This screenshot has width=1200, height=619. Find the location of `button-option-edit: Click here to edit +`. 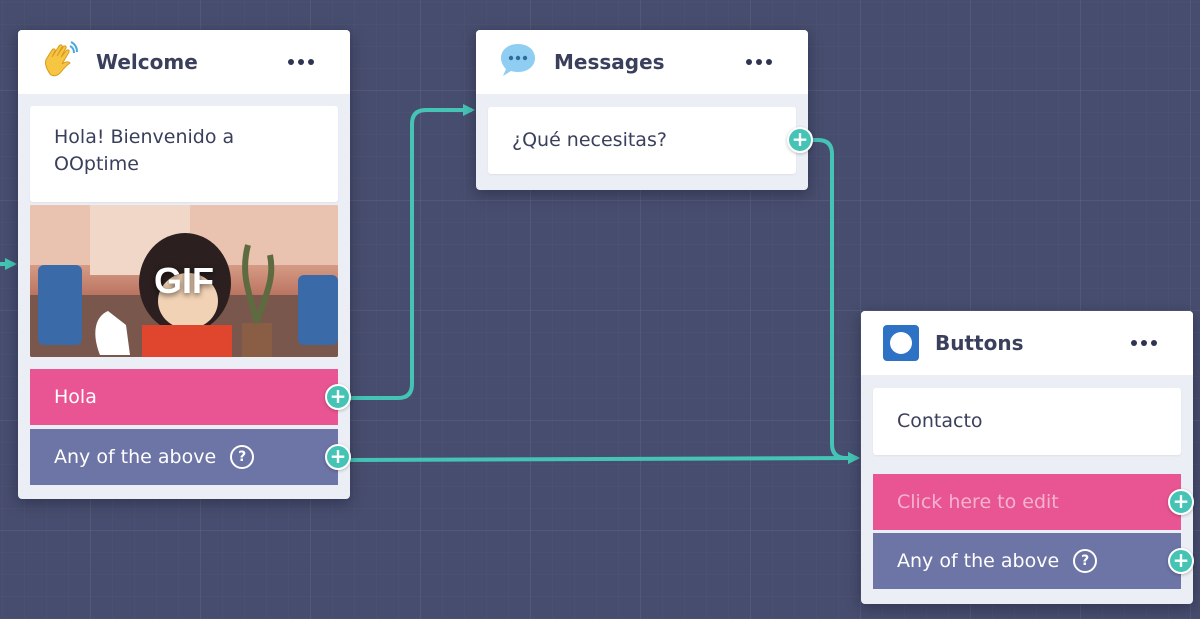

button-option-edit: Click here to edit + is located at coordinates (1033, 502).